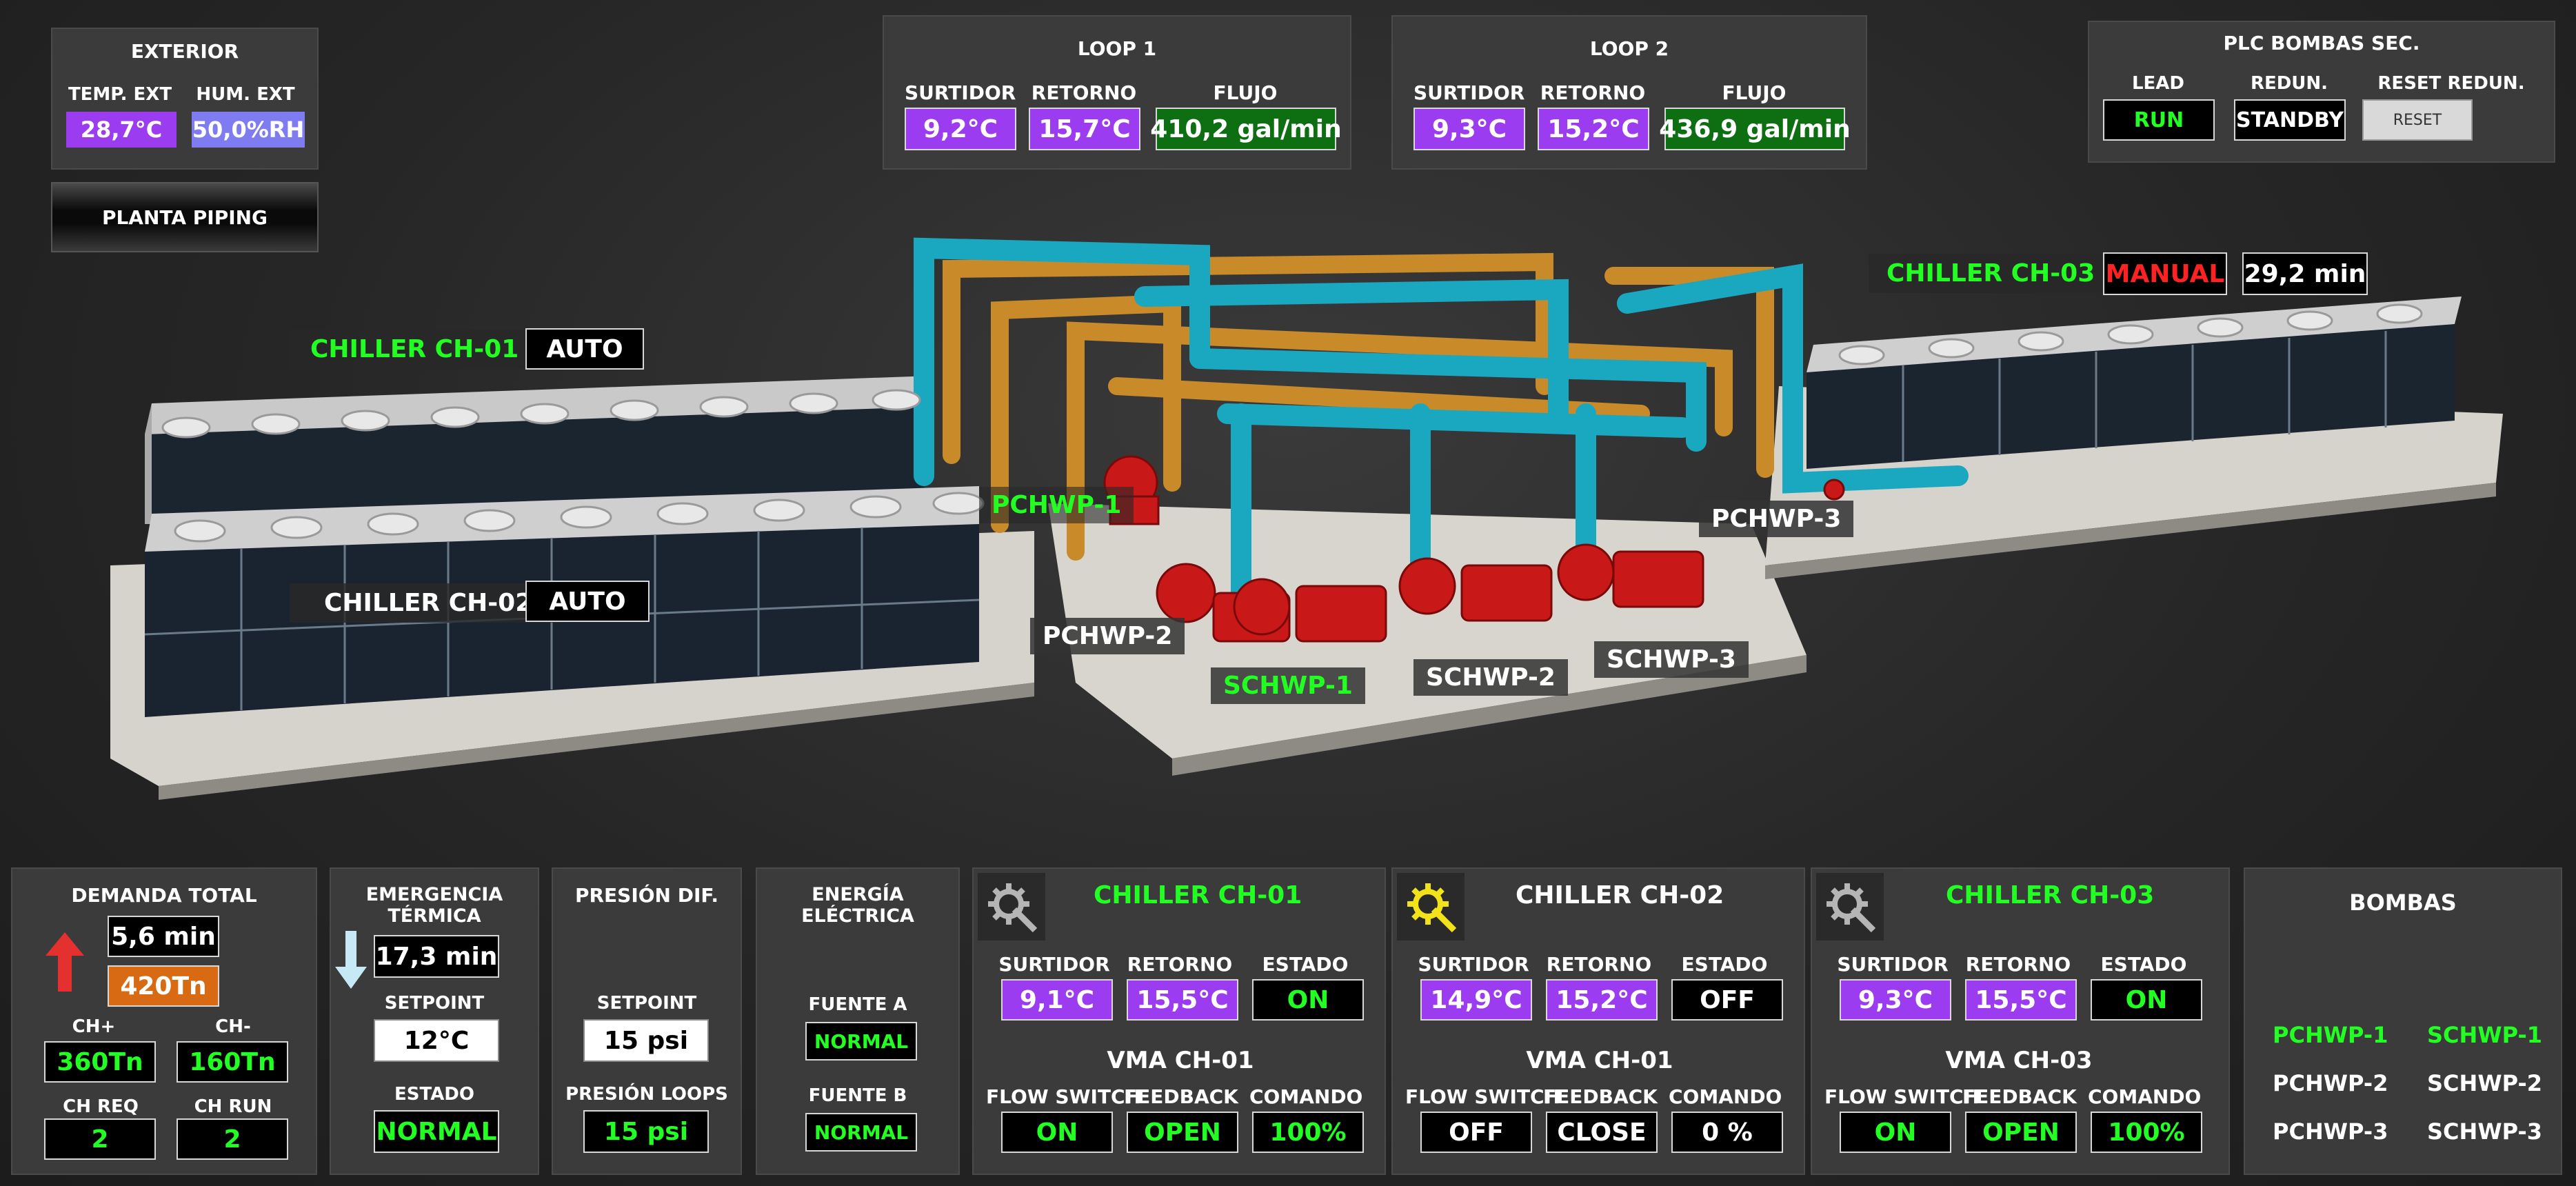 This screenshot has width=2576, height=1186. What do you see at coordinates (1724, 965) in the screenshot?
I see `ch02-estado-label: ESTADO` at bounding box center [1724, 965].